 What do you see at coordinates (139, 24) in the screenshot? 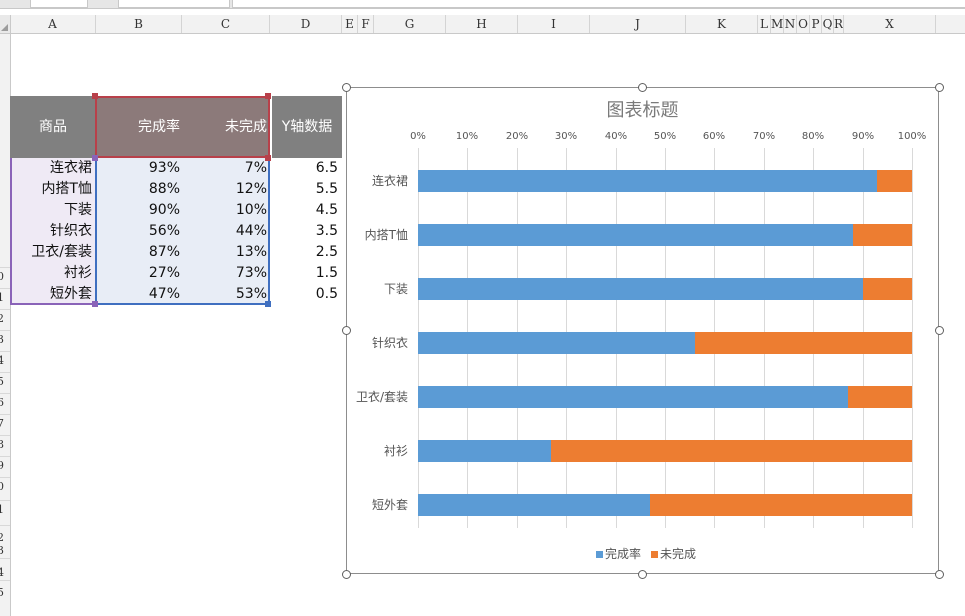
I see `col-header-b: B` at bounding box center [139, 24].